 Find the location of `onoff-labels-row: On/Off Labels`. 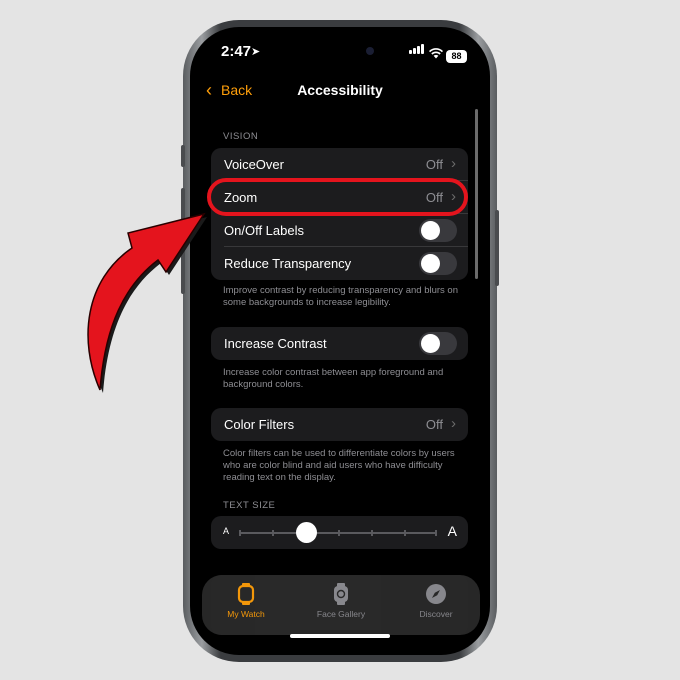

onoff-labels-row: On/Off Labels is located at coordinates (339, 230).